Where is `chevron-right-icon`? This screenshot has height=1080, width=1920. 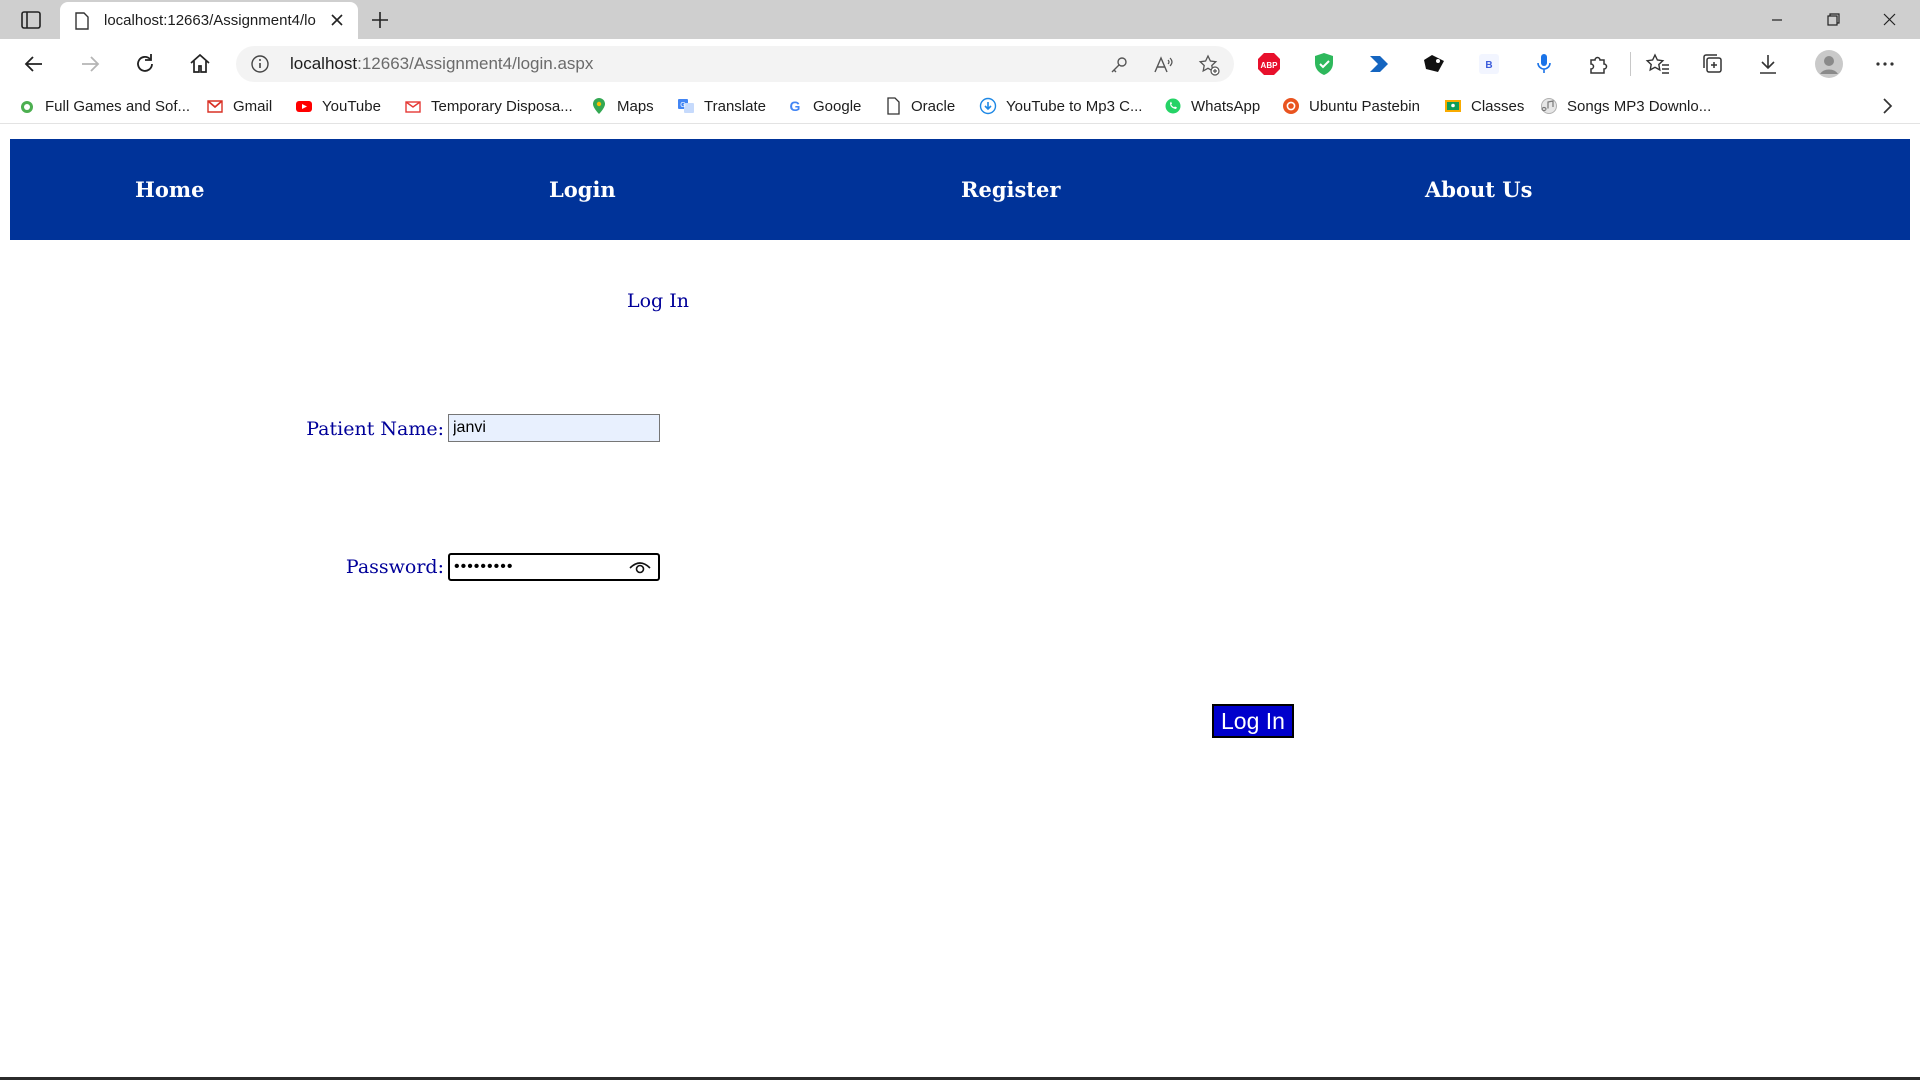
chevron-right-icon is located at coordinates (1887, 106).